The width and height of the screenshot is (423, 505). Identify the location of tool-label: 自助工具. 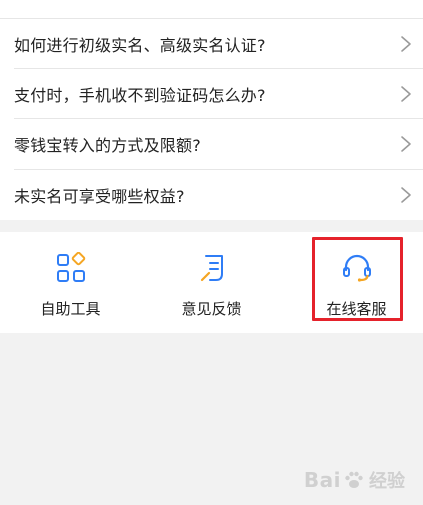
(70, 309).